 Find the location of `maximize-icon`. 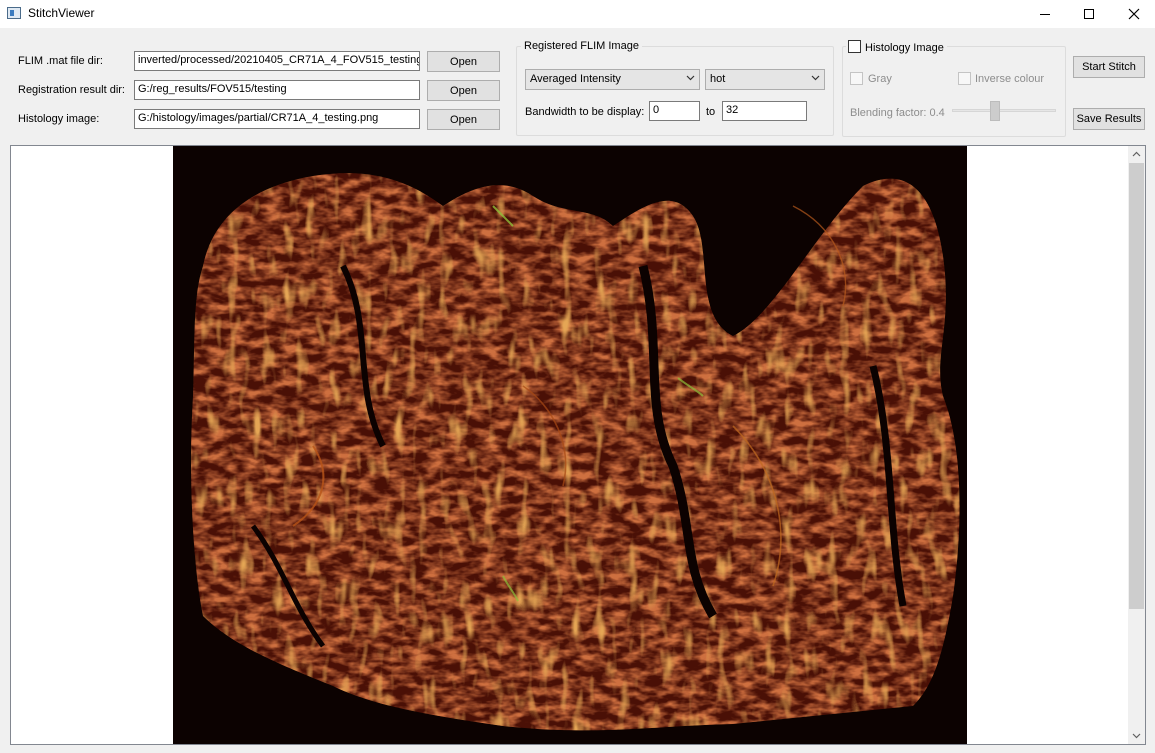

maximize-icon is located at coordinates (1089, 14).